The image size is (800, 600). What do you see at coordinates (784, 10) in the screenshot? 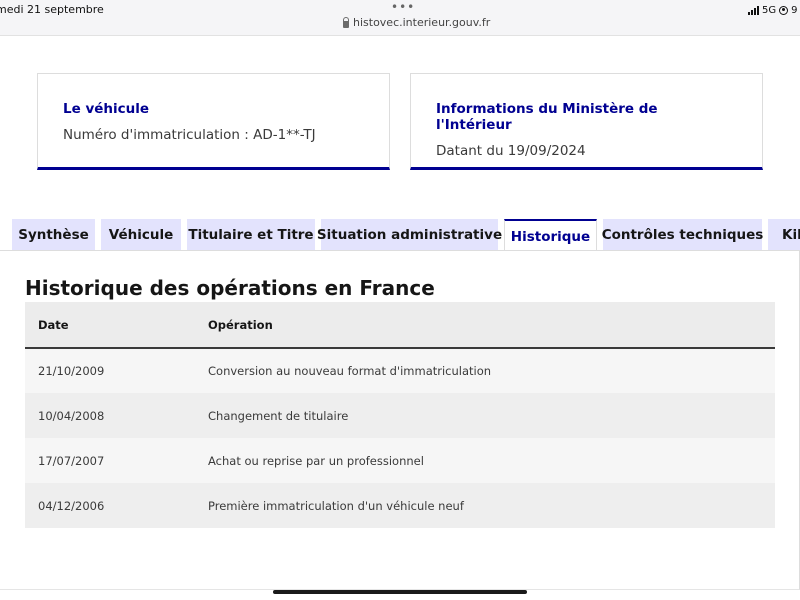
I see `location-icon` at bounding box center [784, 10].